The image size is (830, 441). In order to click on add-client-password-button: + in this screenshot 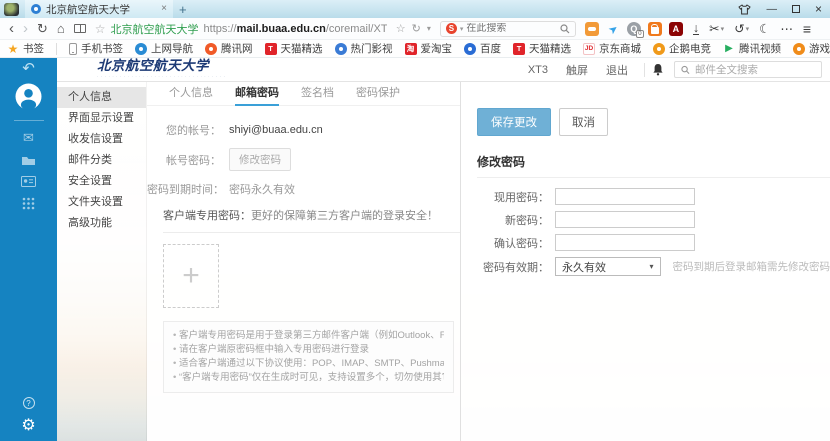, I will do `click(191, 276)`.